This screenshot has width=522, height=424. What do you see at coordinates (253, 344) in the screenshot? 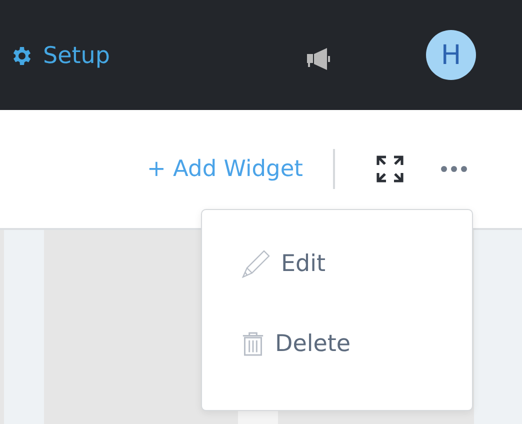
I see `trash-icon` at bounding box center [253, 344].